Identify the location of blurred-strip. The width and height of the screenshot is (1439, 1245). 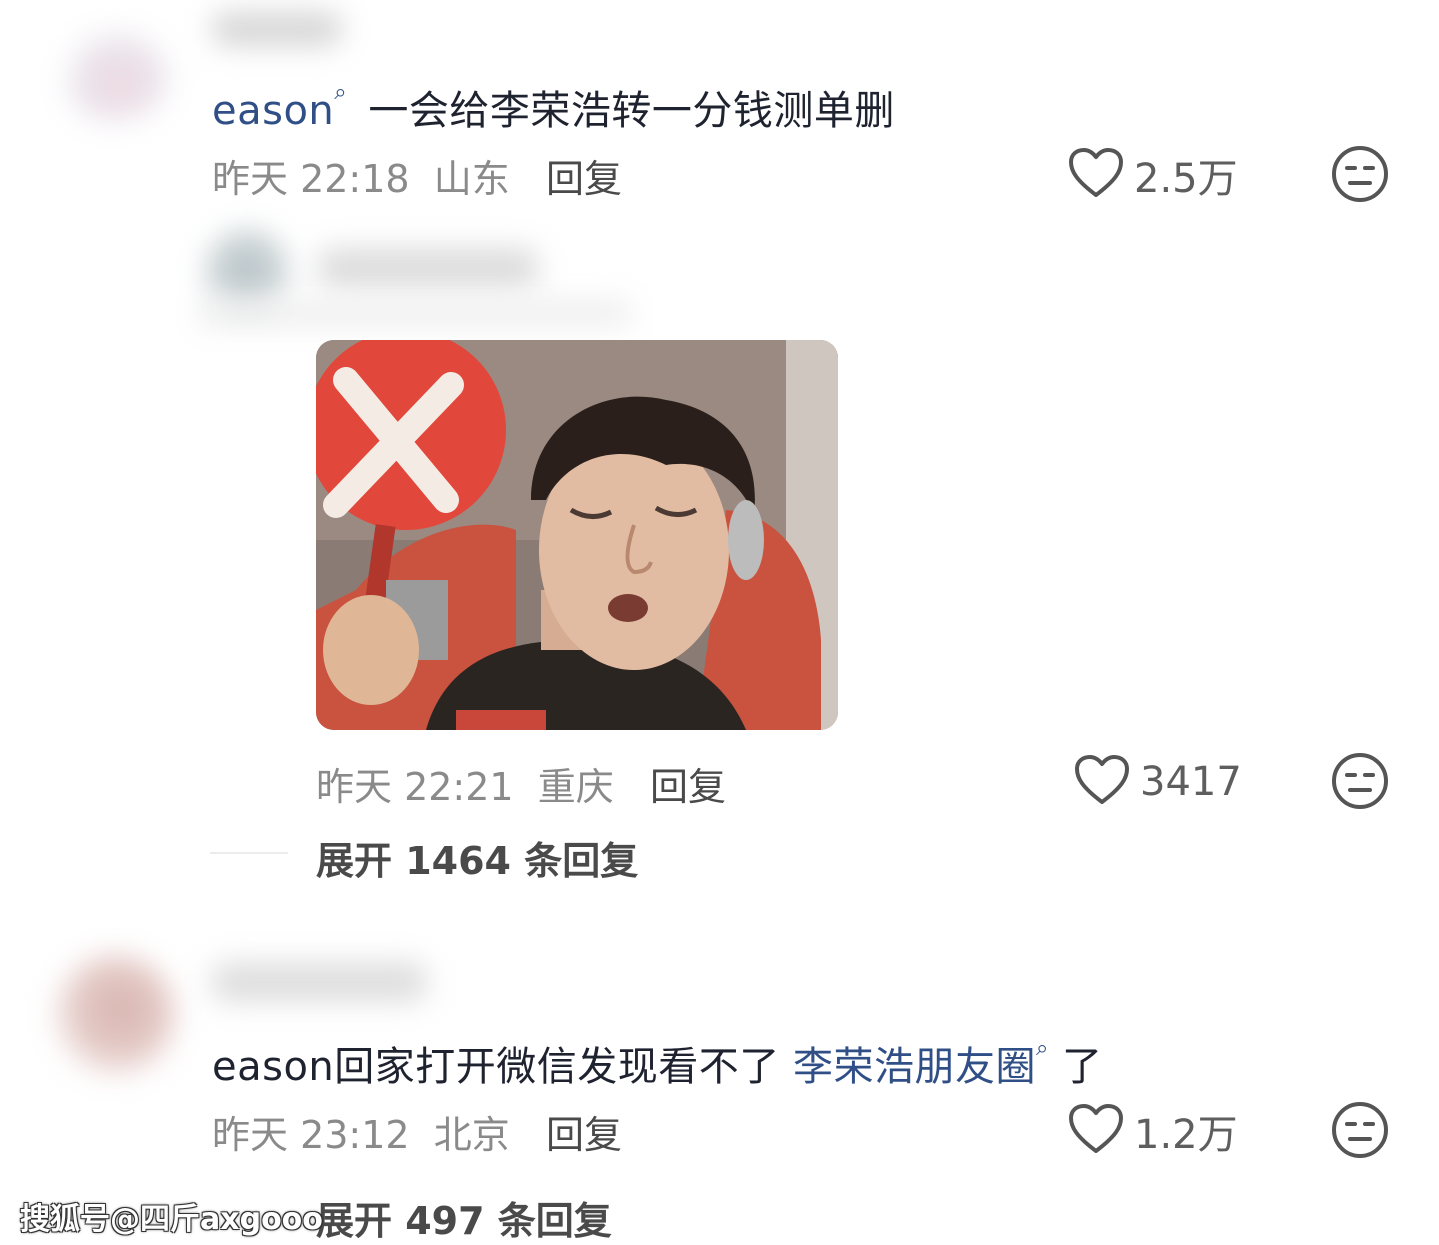
(415, 313).